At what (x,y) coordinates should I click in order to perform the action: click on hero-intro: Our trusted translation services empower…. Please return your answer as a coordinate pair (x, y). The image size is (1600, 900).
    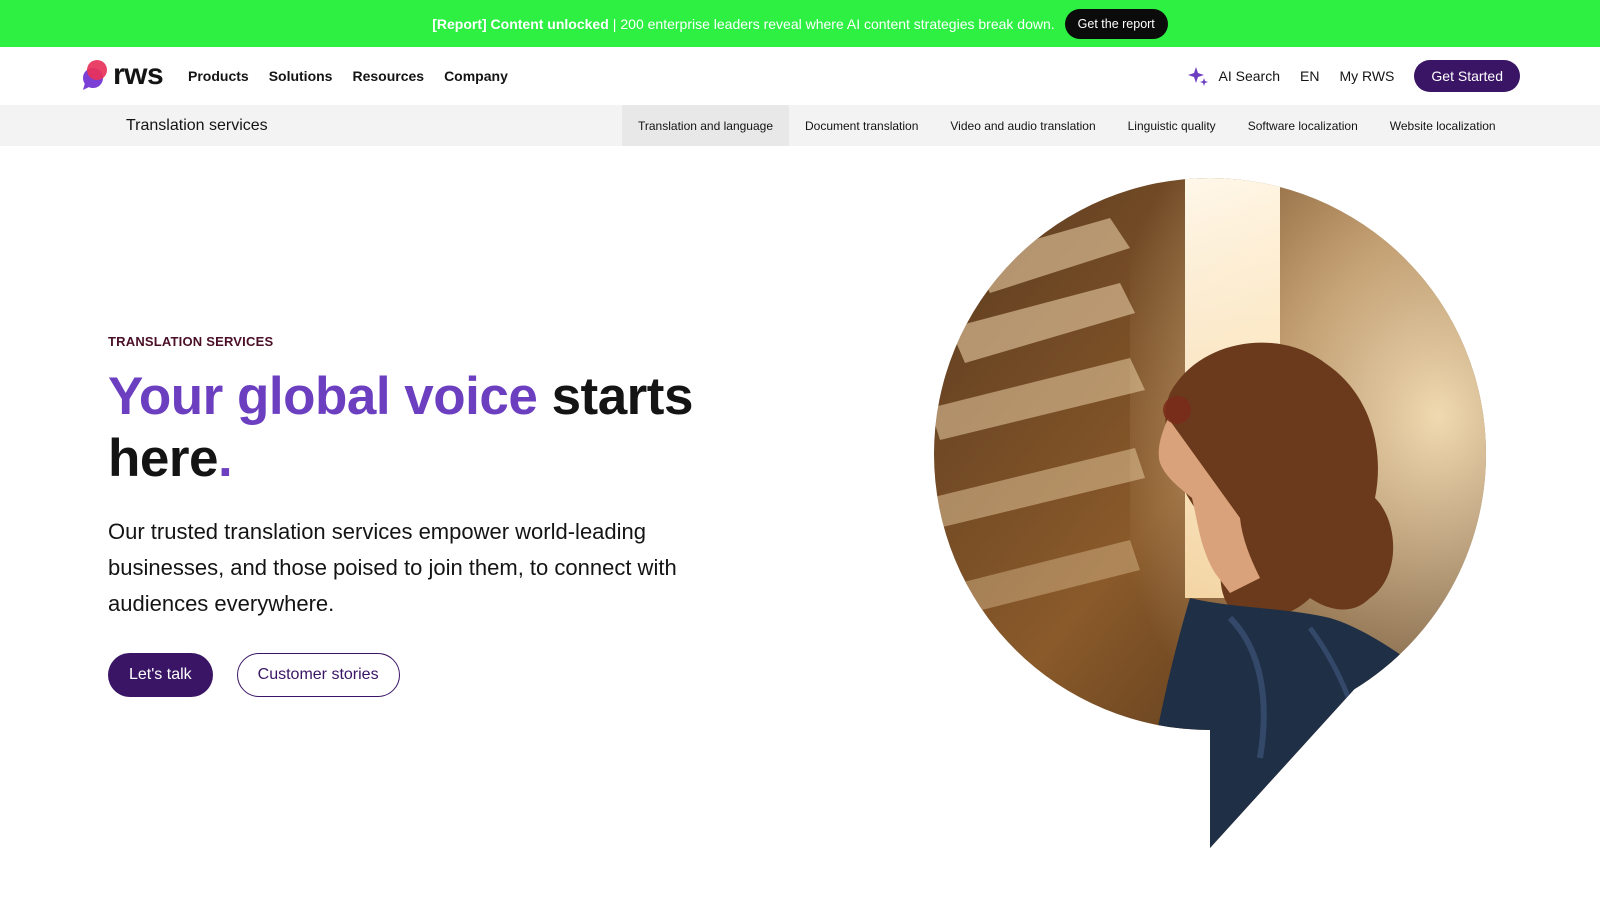
    Looking at the image, I should click on (392, 567).